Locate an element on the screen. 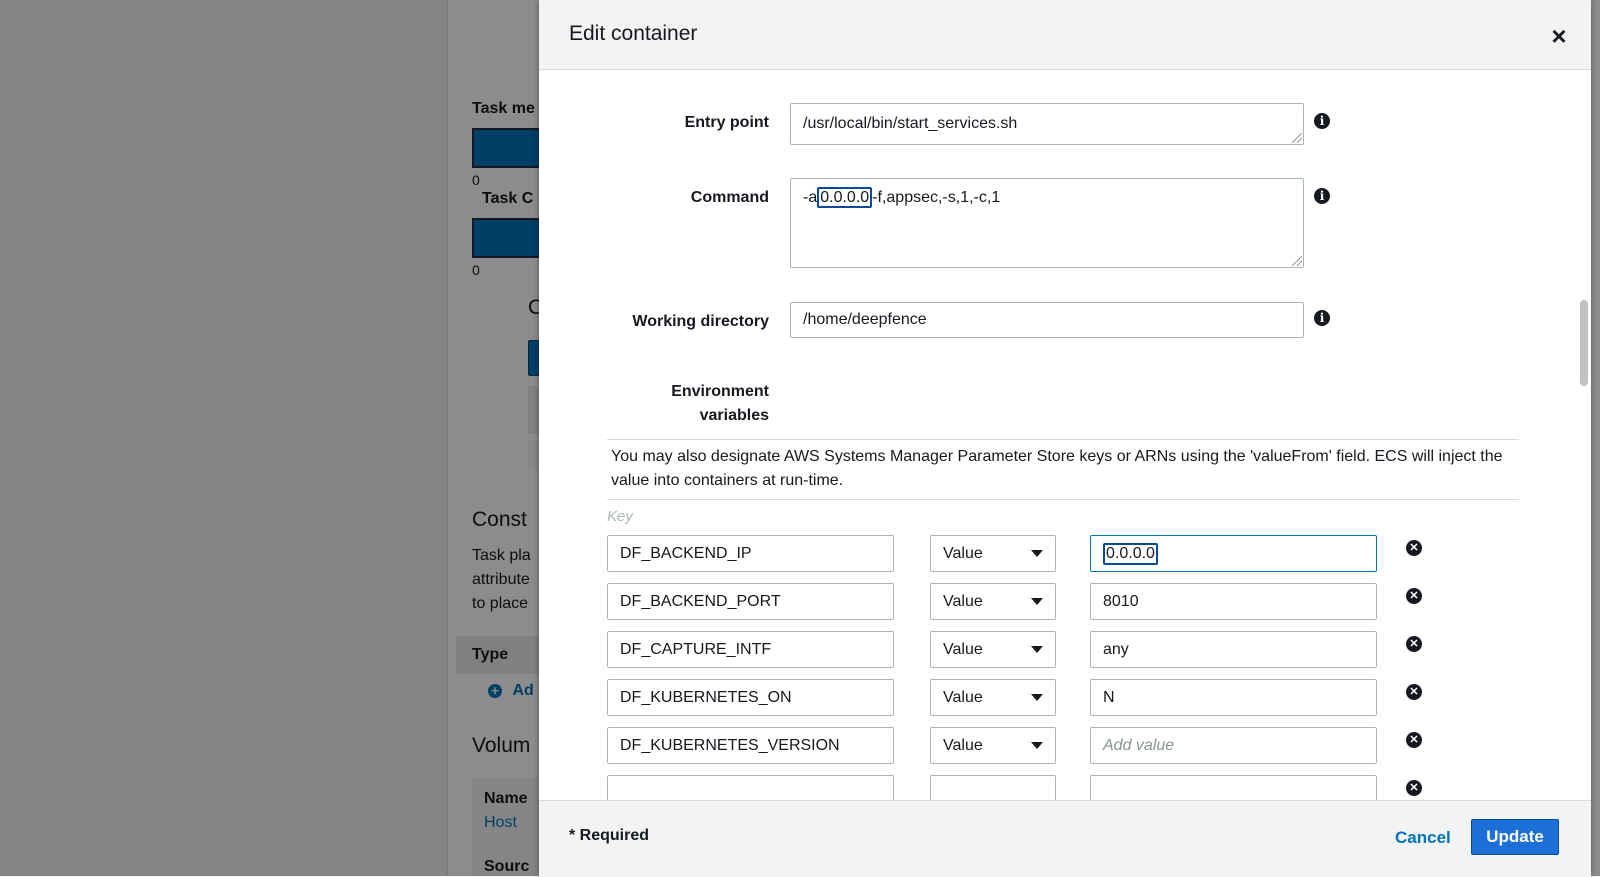 This screenshot has height=877, width=1600. entry-point-value: /usr/local/bin/start_services.sh is located at coordinates (910, 123).